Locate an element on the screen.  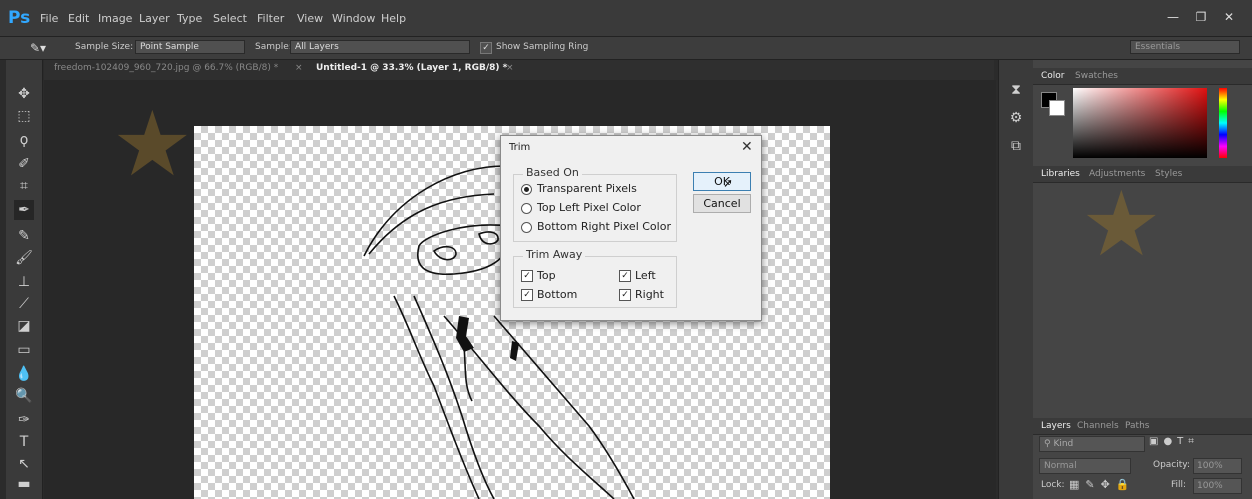
checkbox-left: ✓ is located at coordinates (625, 276).